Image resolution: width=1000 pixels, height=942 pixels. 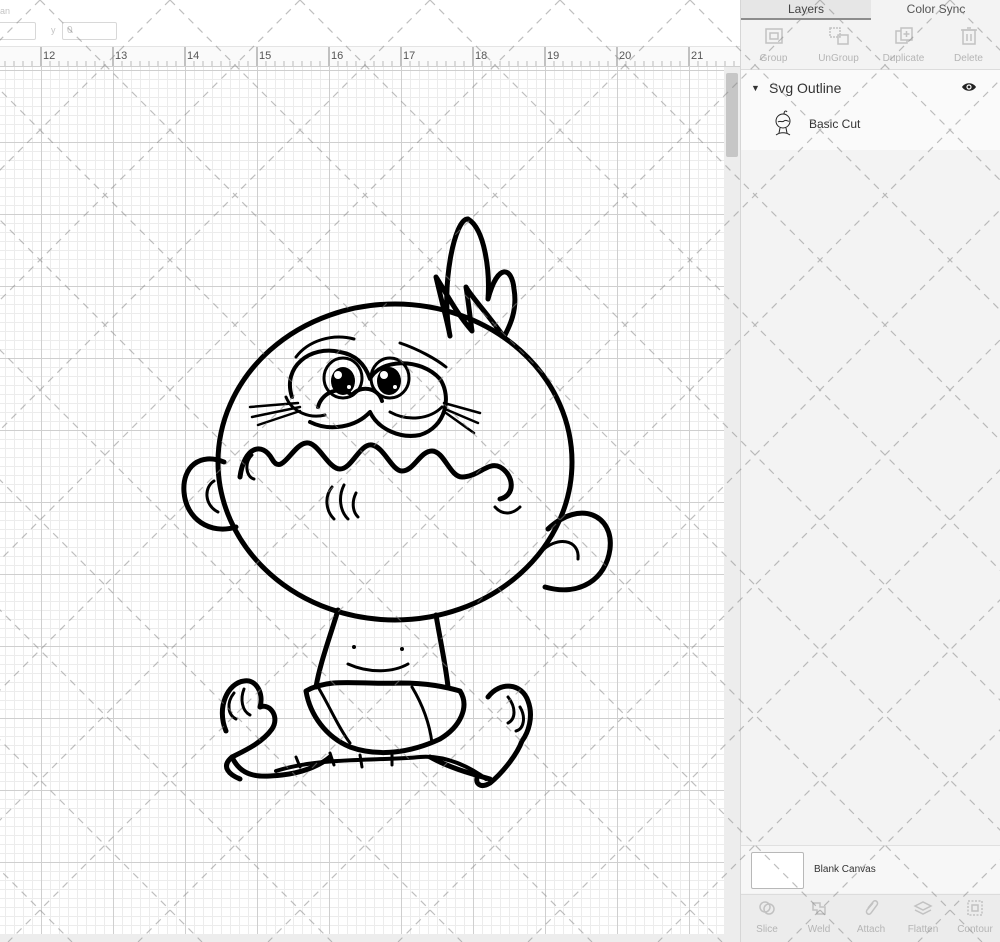 I want to click on group-button: Group, so click(x=773, y=45).